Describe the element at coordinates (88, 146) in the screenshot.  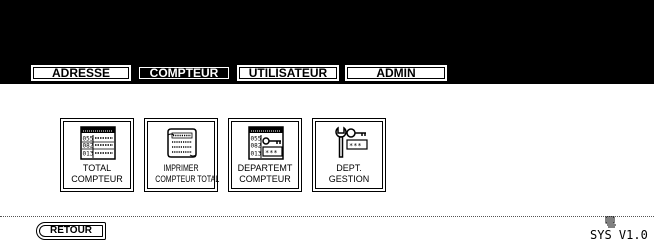
I see `counter-code-2: 082` at that location.